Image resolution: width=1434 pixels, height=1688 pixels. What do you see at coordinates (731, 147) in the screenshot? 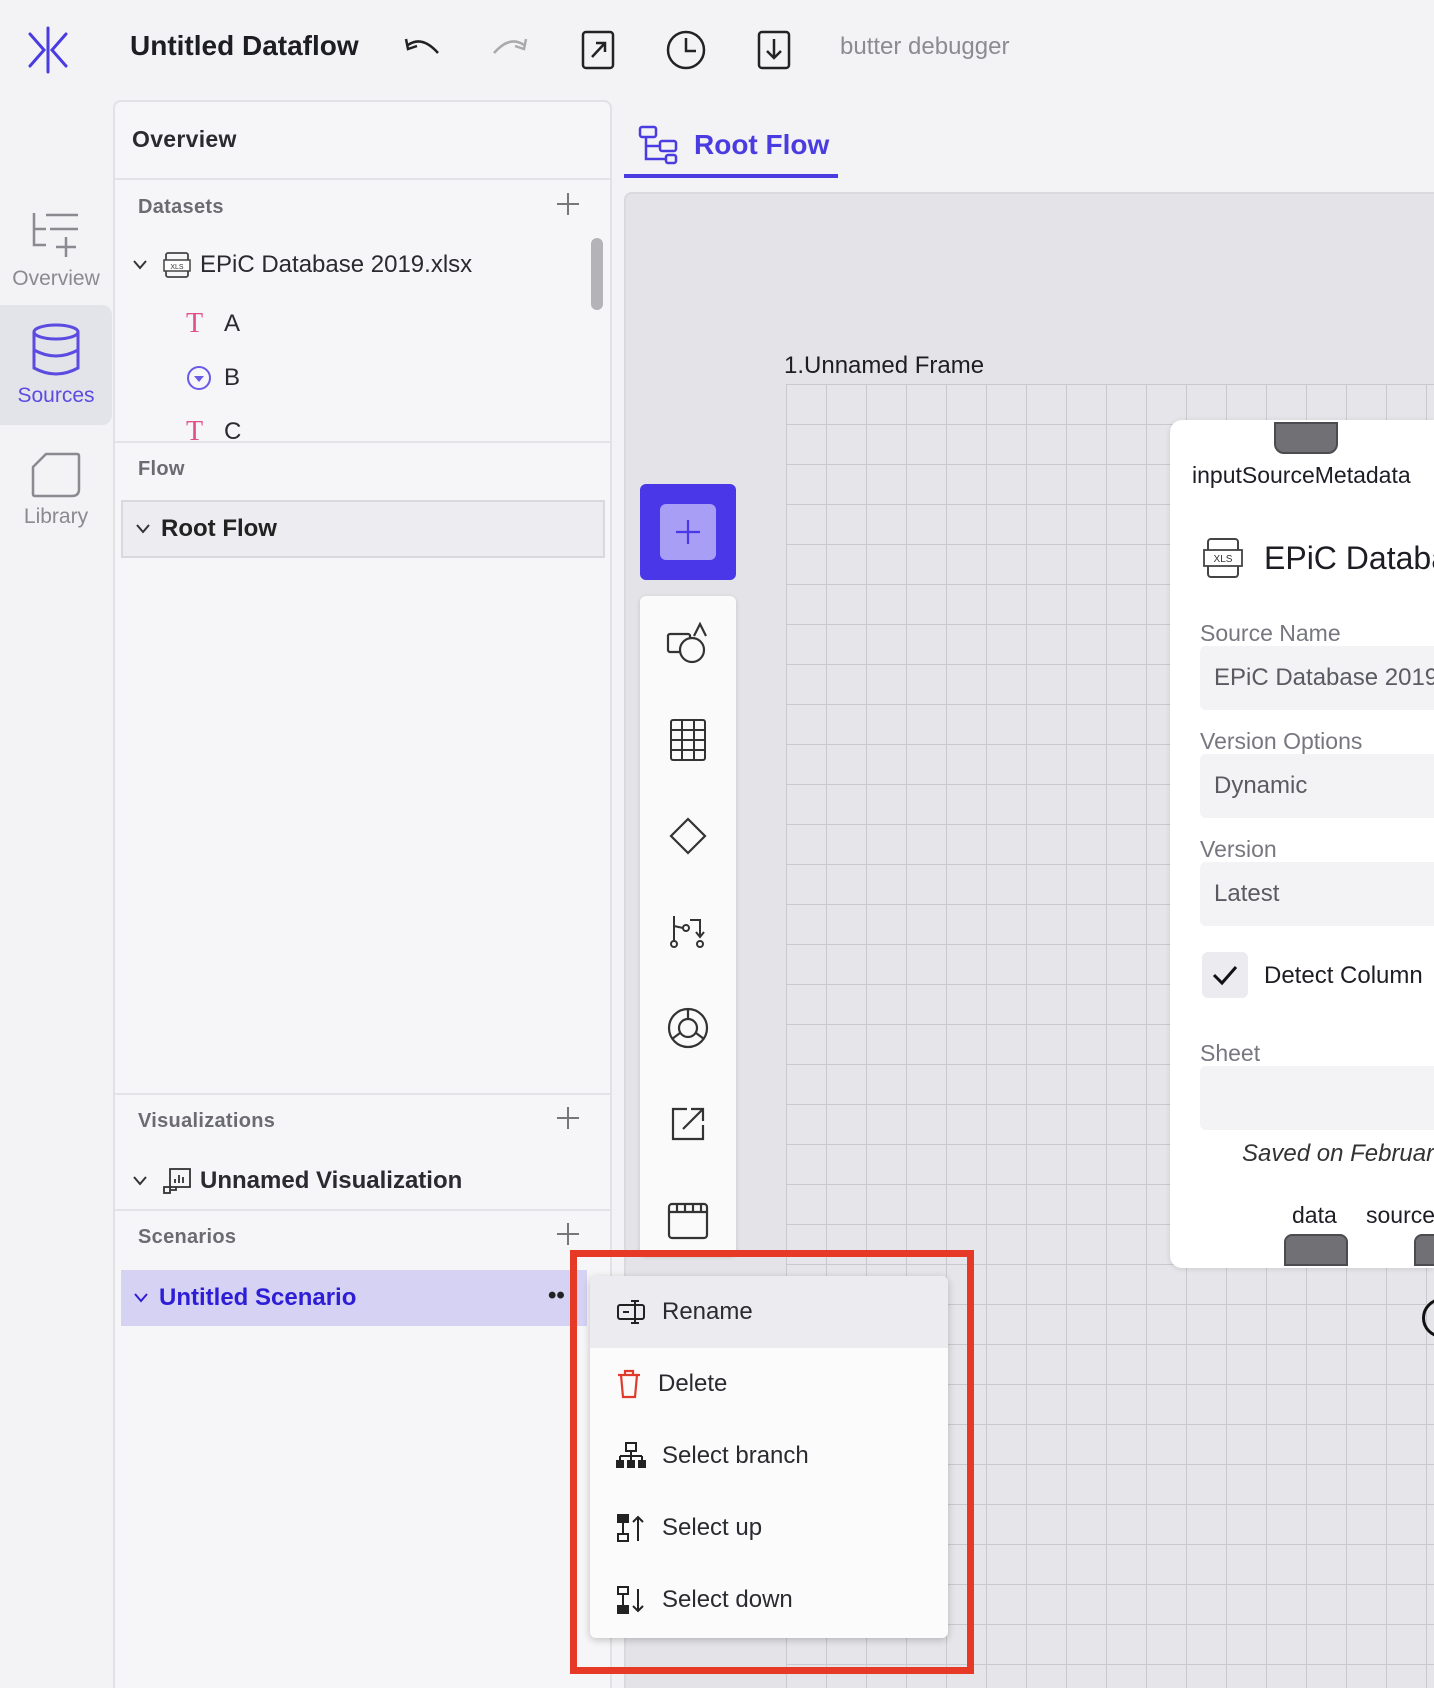
I see `tab-root-flow: Root Flow` at bounding box center [731, 147].